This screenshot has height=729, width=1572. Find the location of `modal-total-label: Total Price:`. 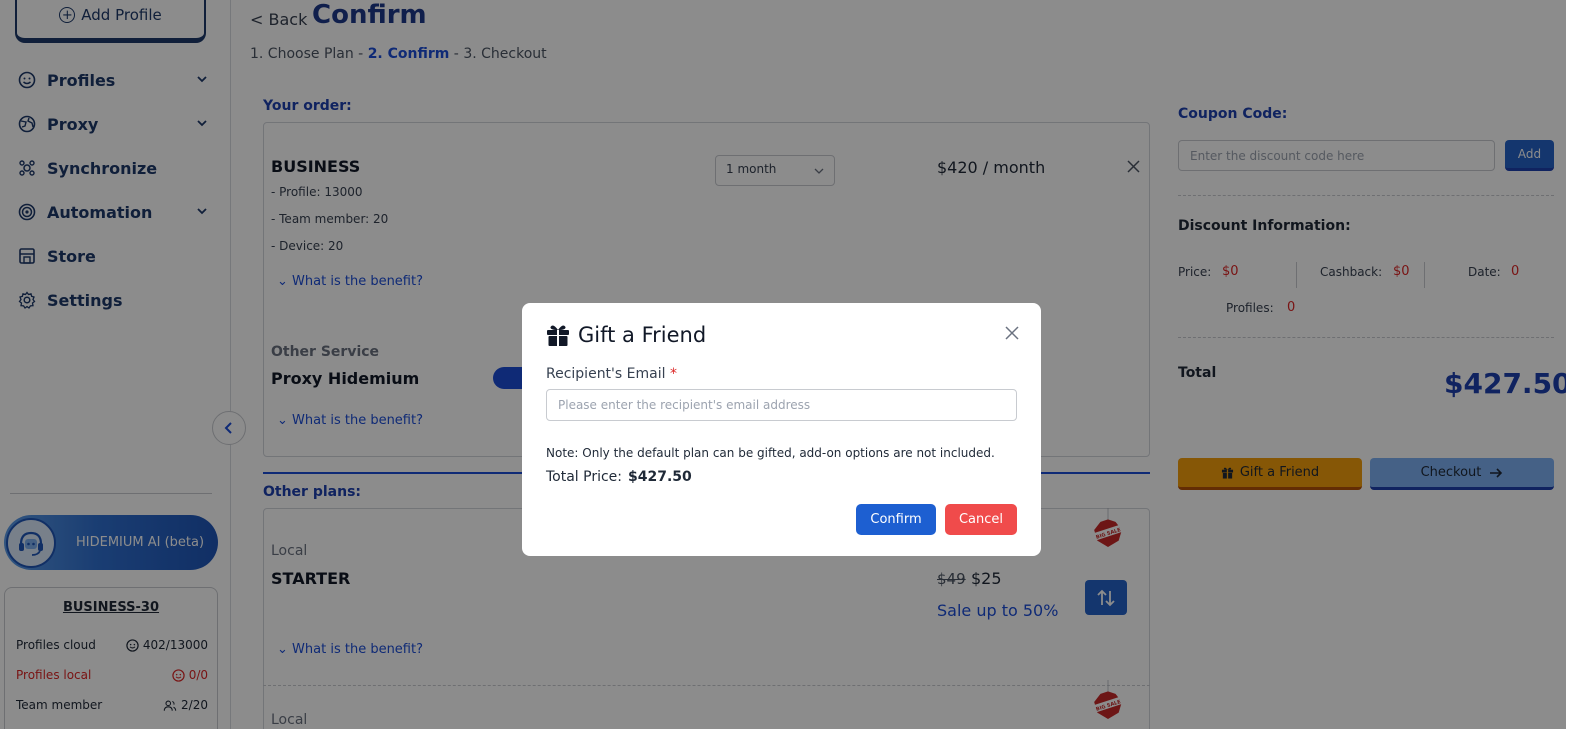

modal-total-label: Total Price: is located at coordinates (584, 477).